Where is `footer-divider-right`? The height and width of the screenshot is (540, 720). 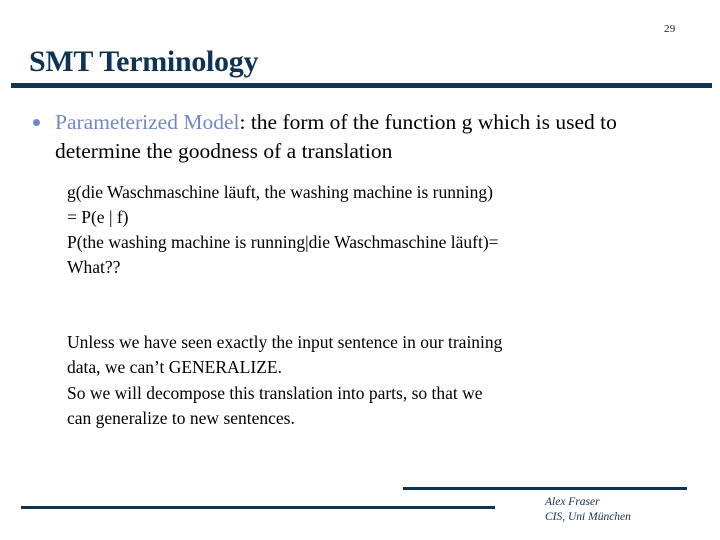
footer-divider-right is located at coordinates (545, 488).